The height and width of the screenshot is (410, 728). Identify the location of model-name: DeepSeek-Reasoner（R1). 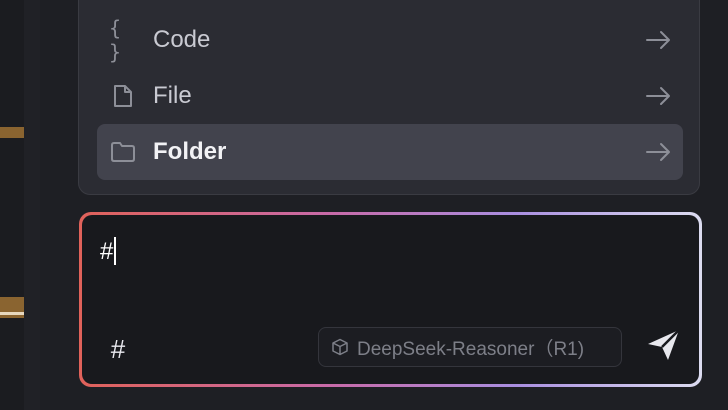
(471, 349).